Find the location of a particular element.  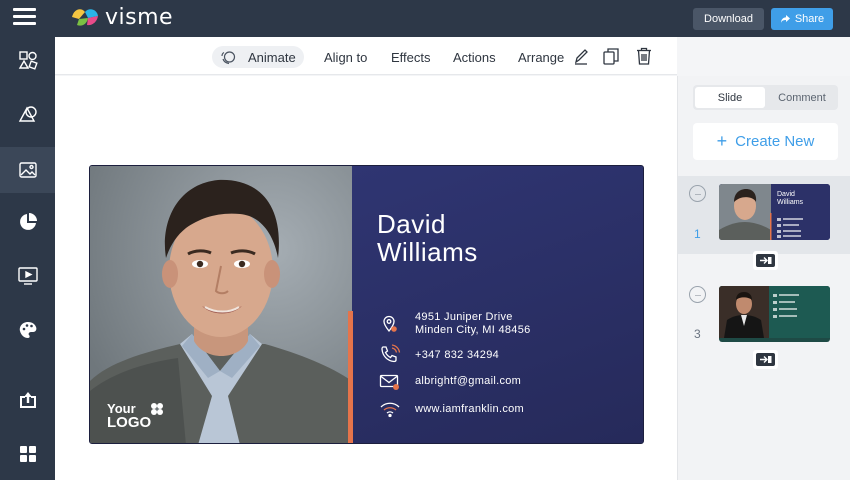

thumb-name: David Williams is located at coordinates (790, 199).